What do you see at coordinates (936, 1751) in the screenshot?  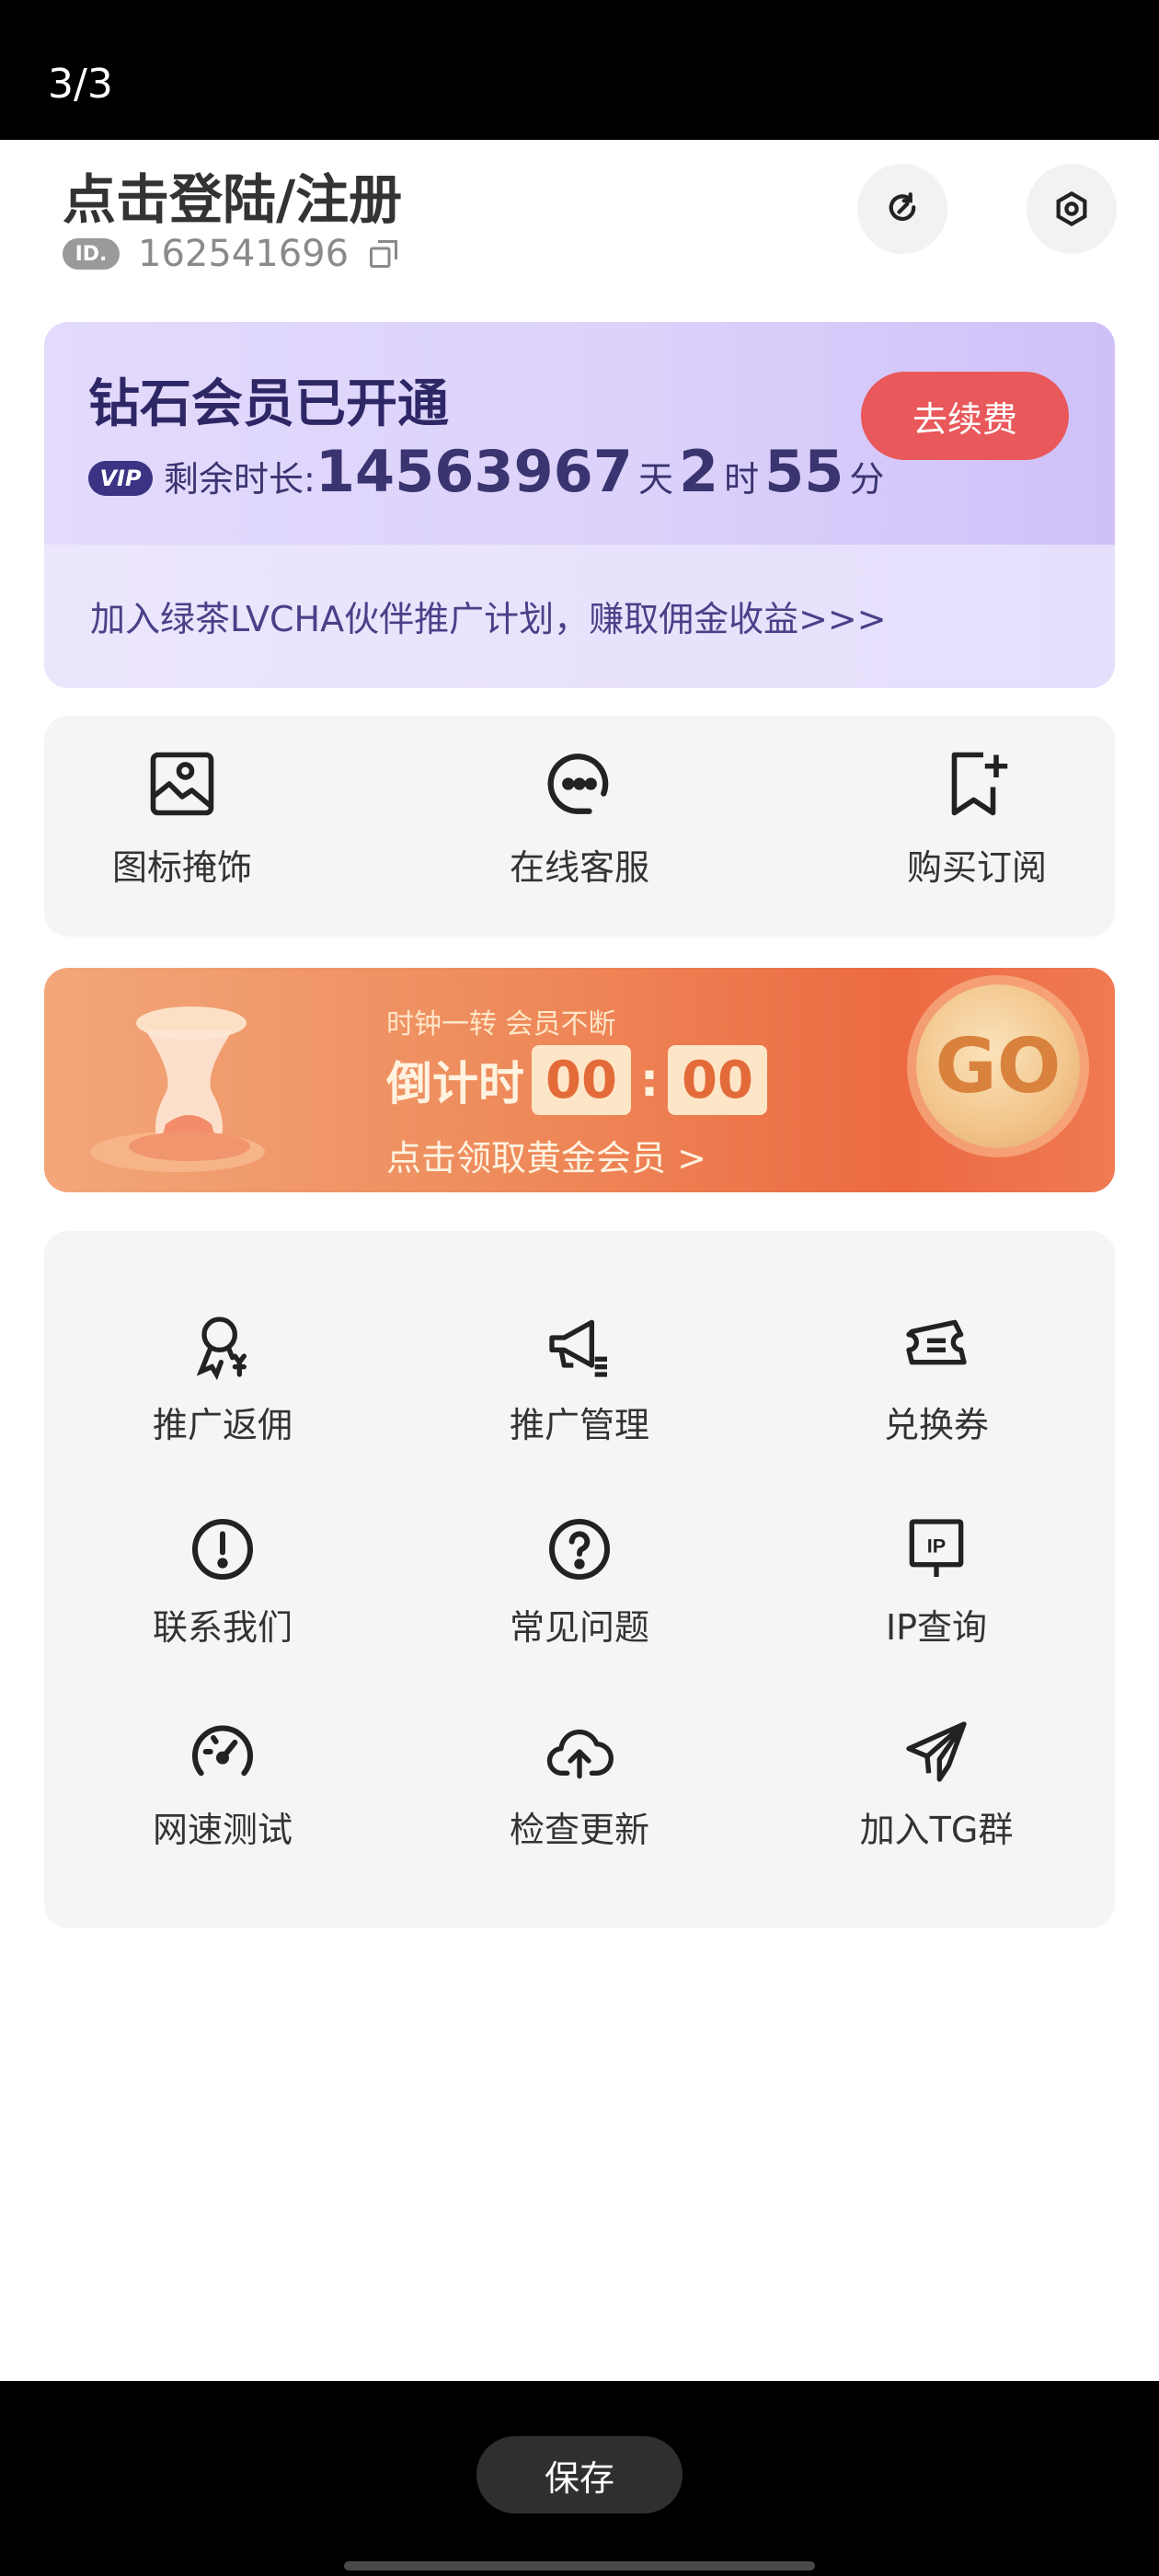 I see `telegram-icon` at bounding box center [936, 1751].